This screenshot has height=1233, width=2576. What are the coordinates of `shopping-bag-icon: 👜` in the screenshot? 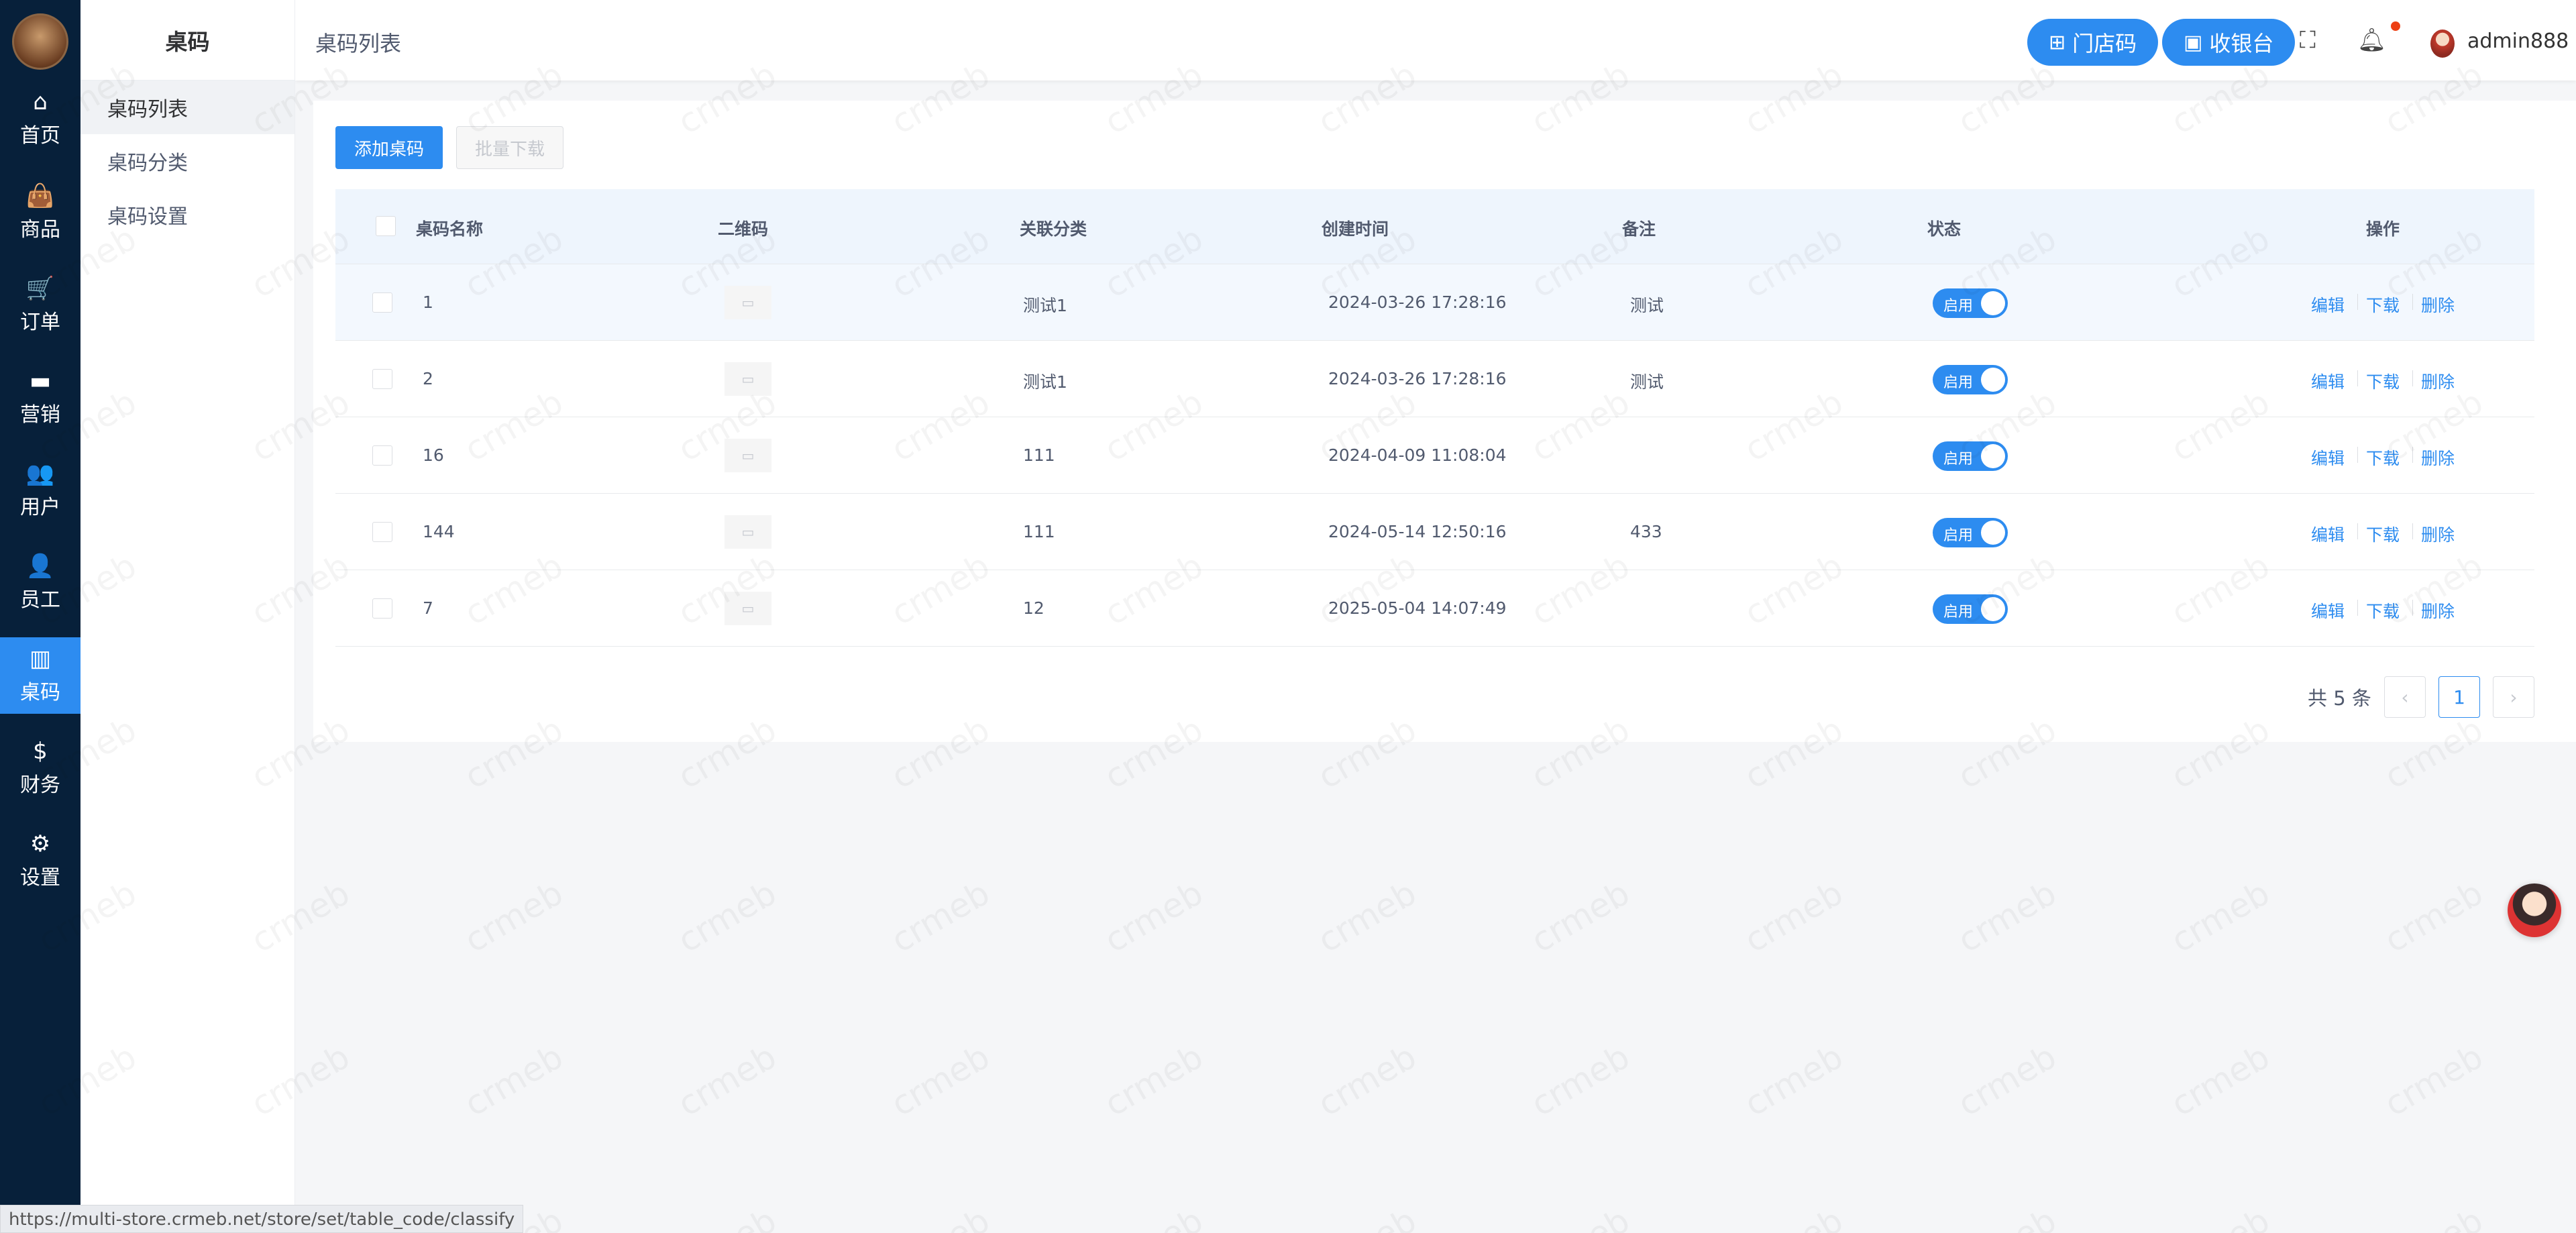 It's located at (40, 196).